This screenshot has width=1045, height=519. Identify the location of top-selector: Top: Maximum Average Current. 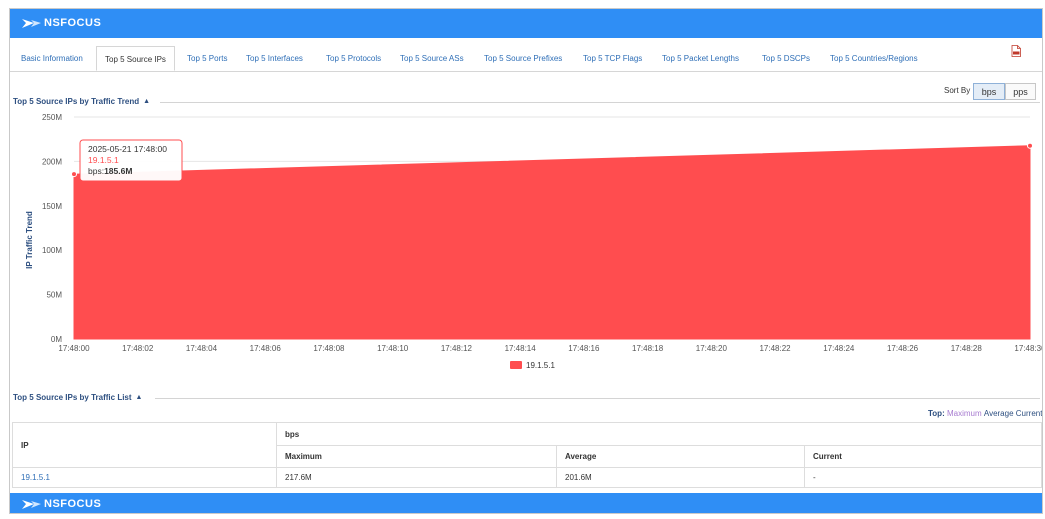
(985, 413).